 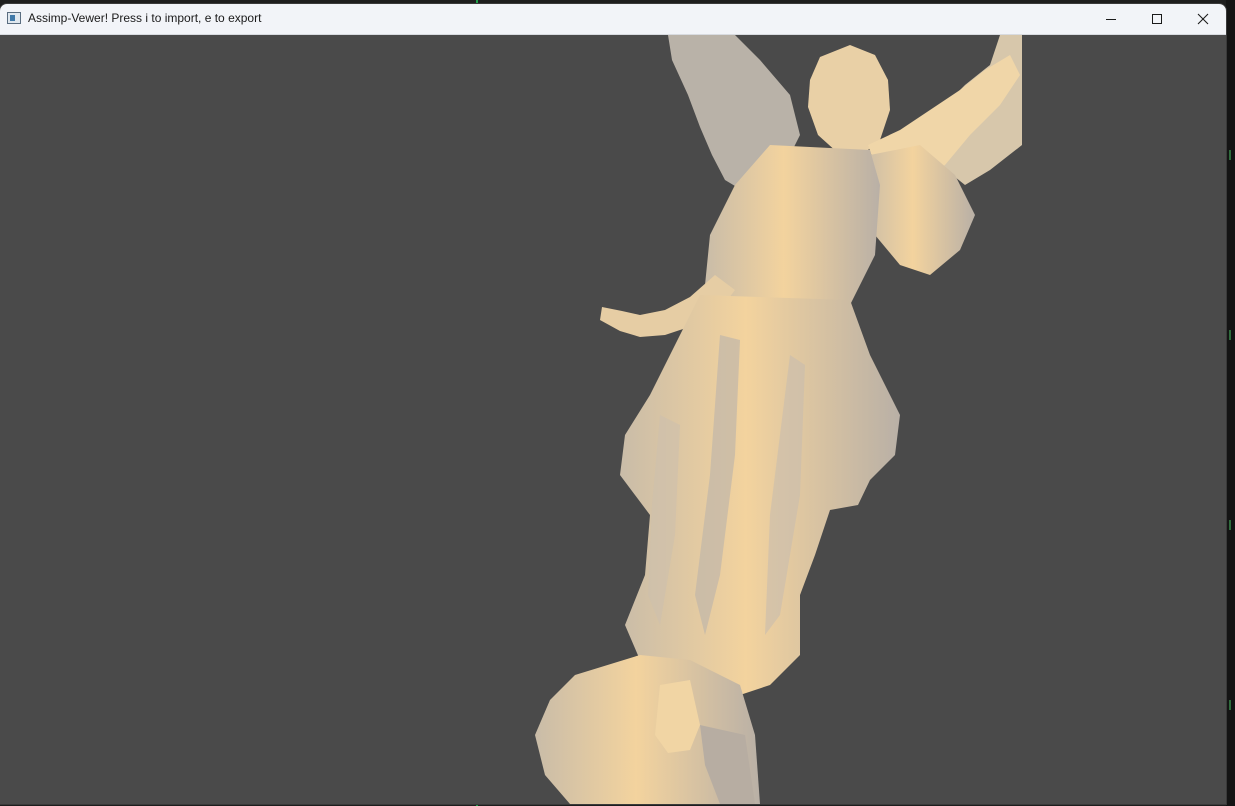 I want to click on close-button, so click(x=1203, y=19).